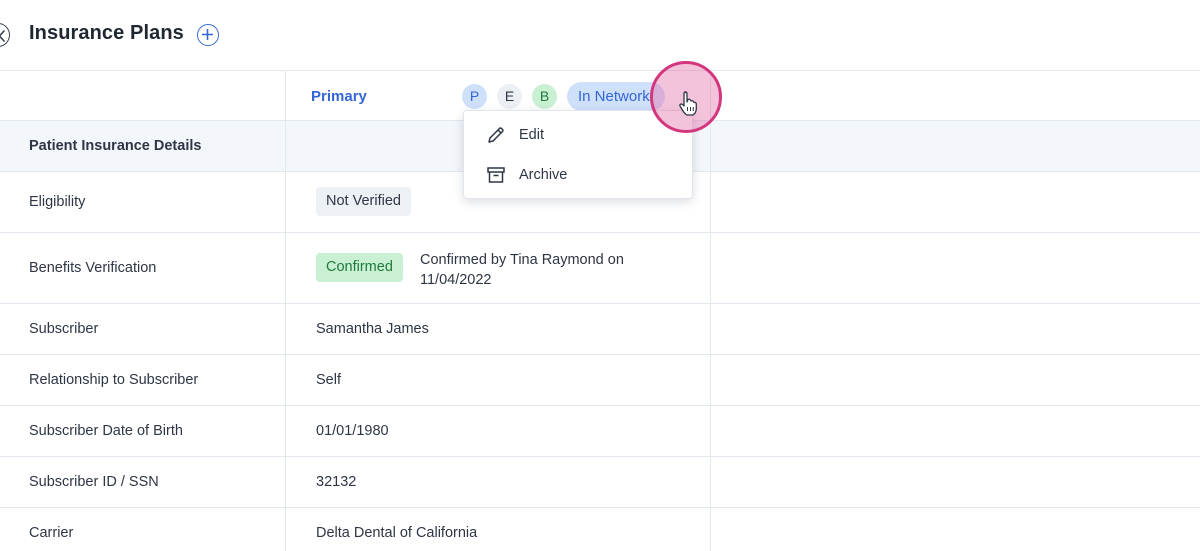 This screenshot has height=551, width=1200. Describe the element at coordinates (339, 96) in the screenshot. I see `plan-primary-label: Primary` at that location.